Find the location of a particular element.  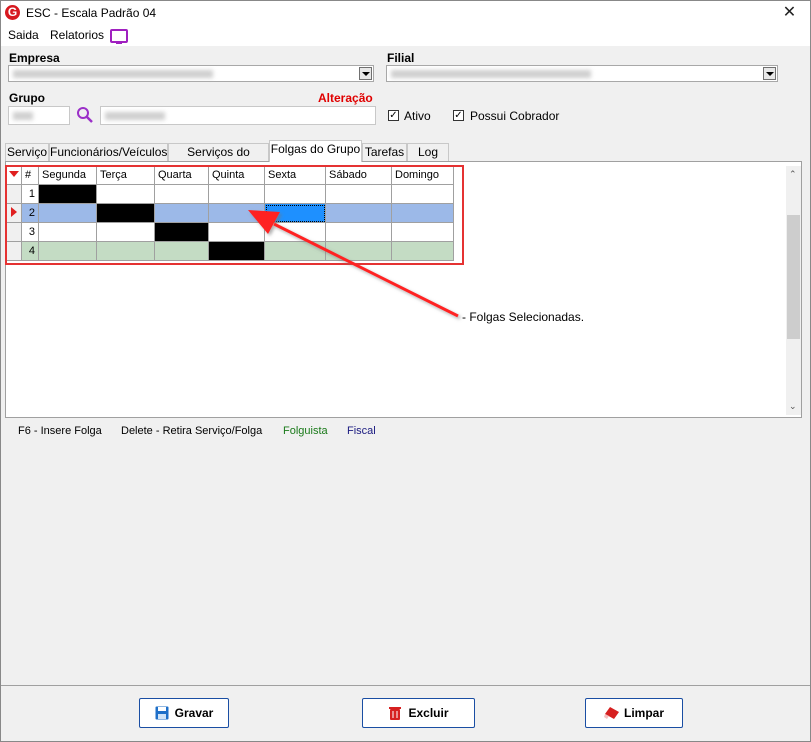

grupo-name-input is located at coordinates (238, 115).